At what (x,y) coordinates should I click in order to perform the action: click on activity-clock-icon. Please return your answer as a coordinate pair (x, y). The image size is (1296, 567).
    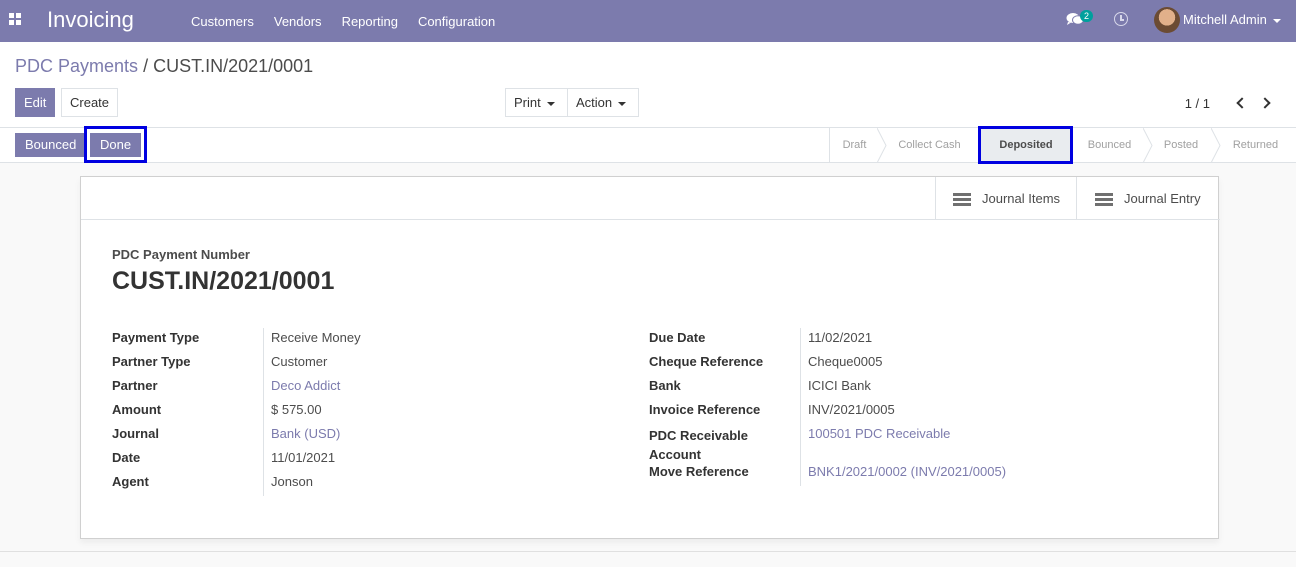
    Looking at the image, I should click on (1121, 19).